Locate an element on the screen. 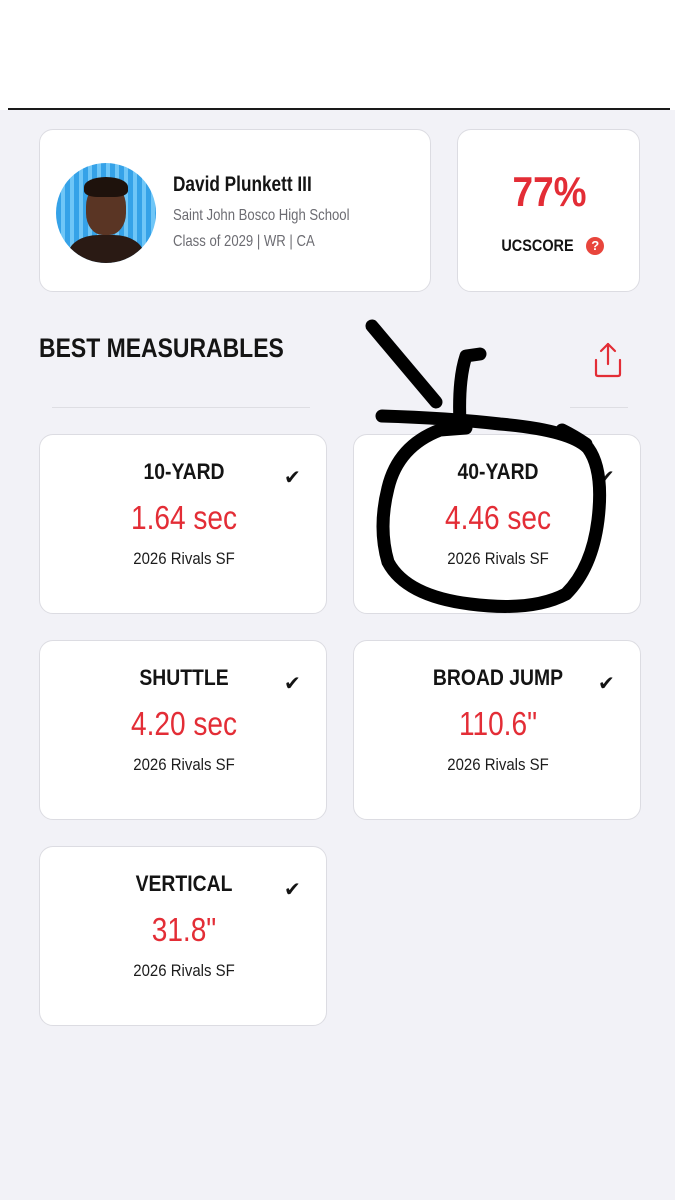 The image size is (675, 1200). annotation-arrow-shaft is located at coordinates (404, 364).